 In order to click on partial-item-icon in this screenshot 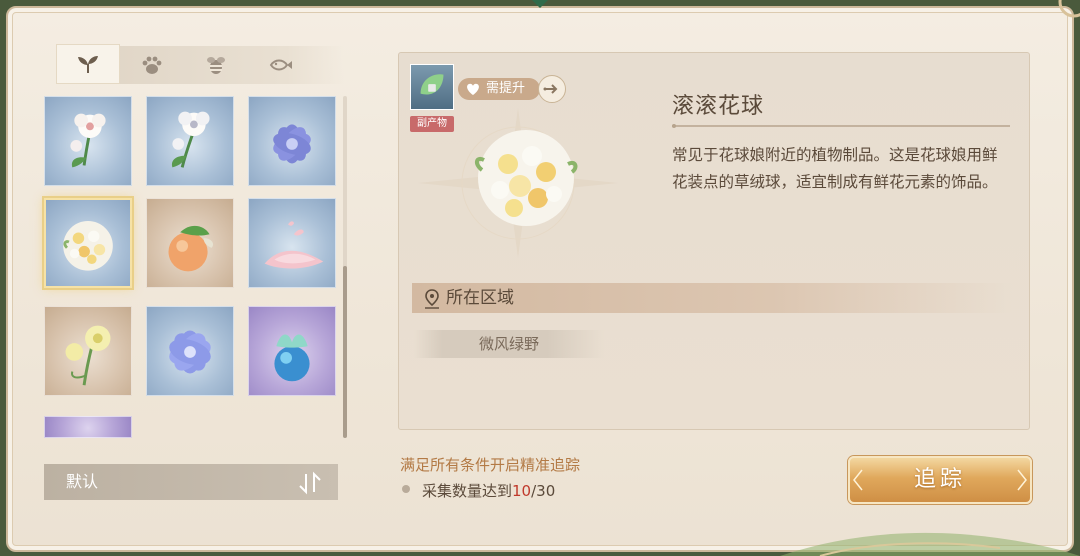, I will do `click(88, 427)`.